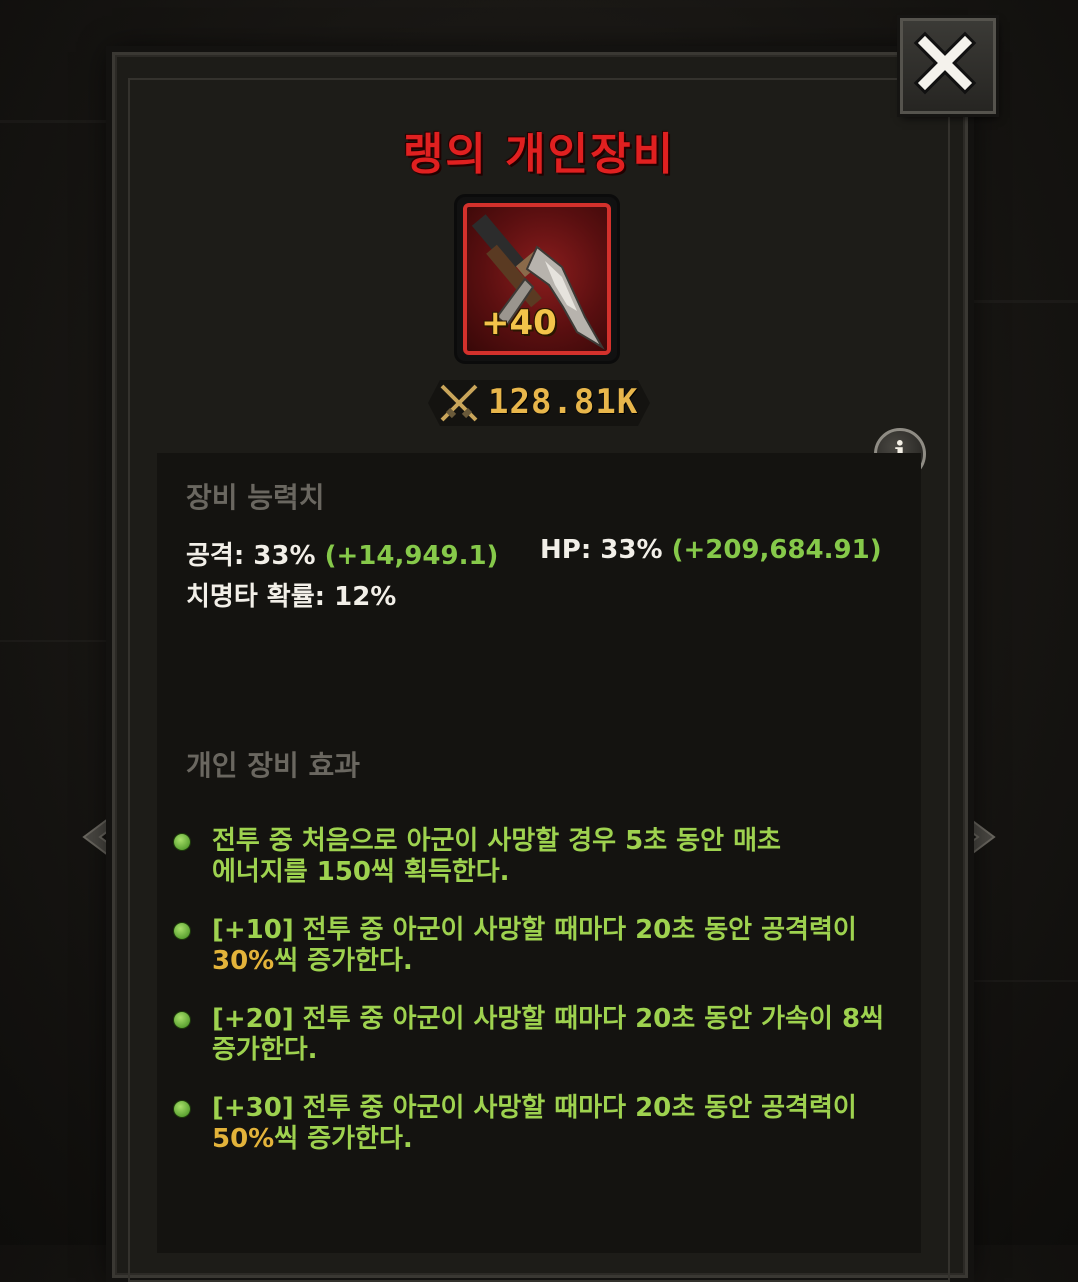 This screenshot has height=1282, width=1078. Describe the element at coordinates (548, 1019) in the screenshot. I see `effect-line: [+20] 전투 중 아군이 사망할 때마다 20초 동안 가속이 8씩` at that location.